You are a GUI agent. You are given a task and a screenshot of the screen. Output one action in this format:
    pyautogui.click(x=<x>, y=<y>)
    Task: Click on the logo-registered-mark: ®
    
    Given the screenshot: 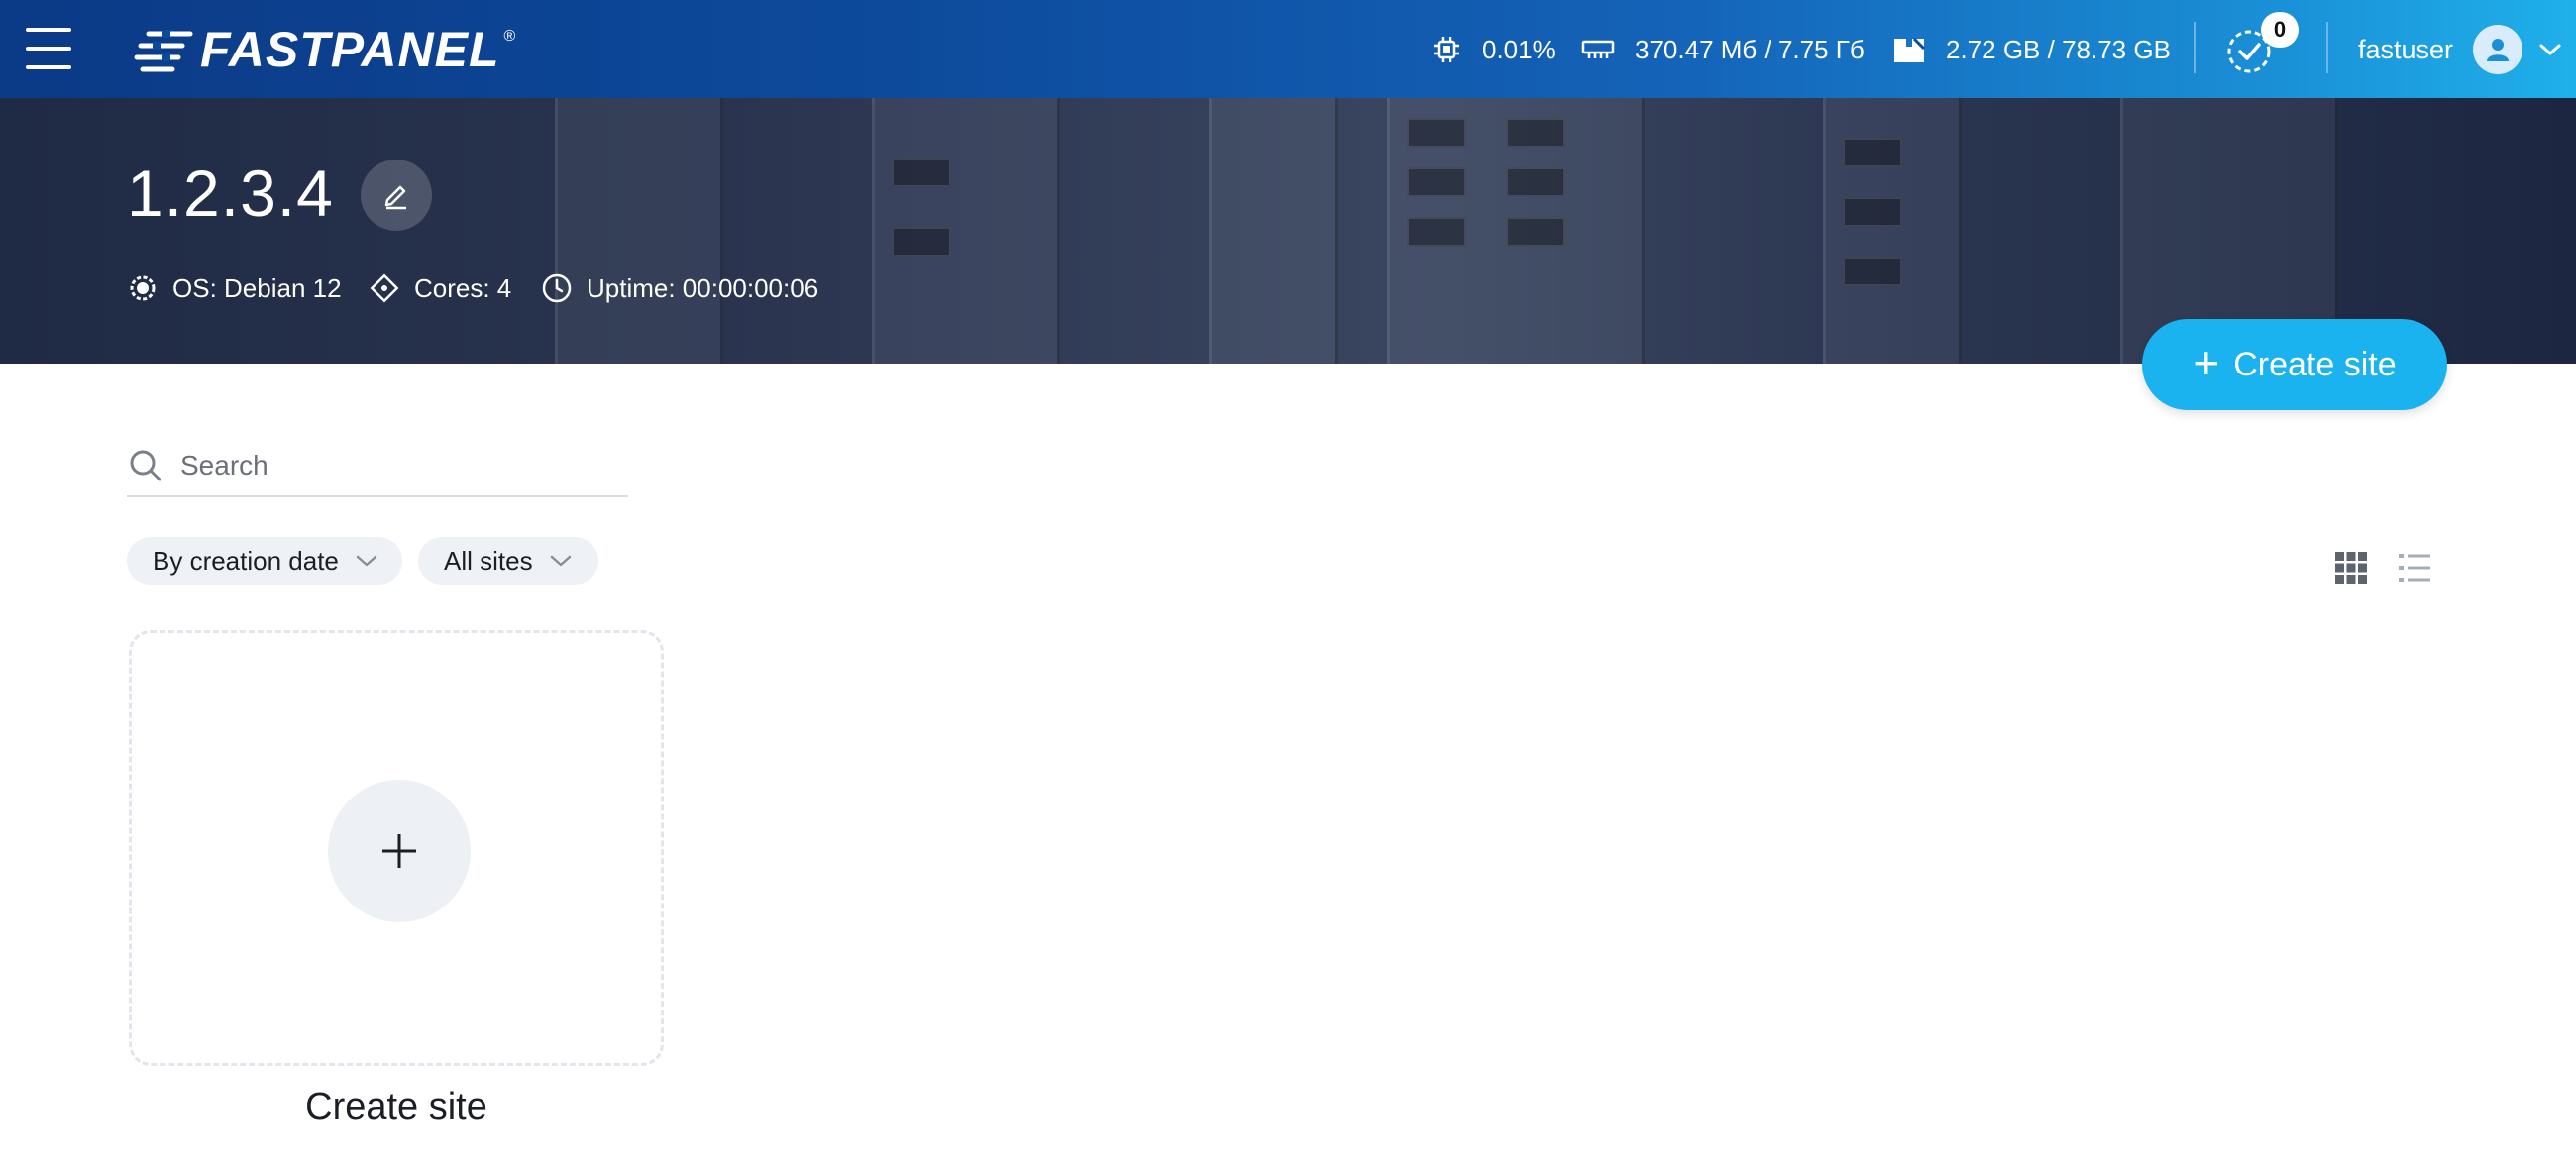 What is the action you would take?
    pyautogui.click(x=509, y=36)
    